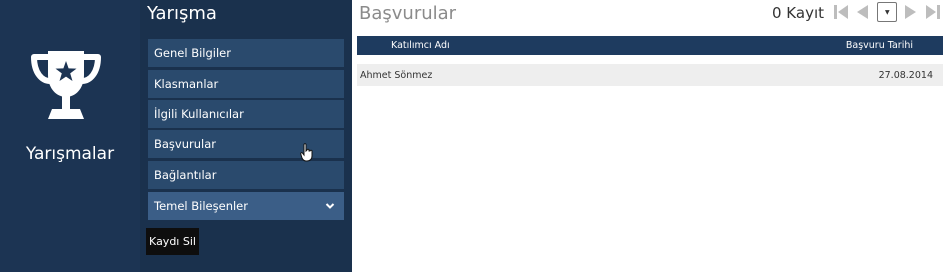 The height and width of the screenshot is (272, 950). What do you see at coordinates (201, 206) in the screenshot?
I see `menu-item-label: Temel Bileşenler` at bounding box center [201, 206].